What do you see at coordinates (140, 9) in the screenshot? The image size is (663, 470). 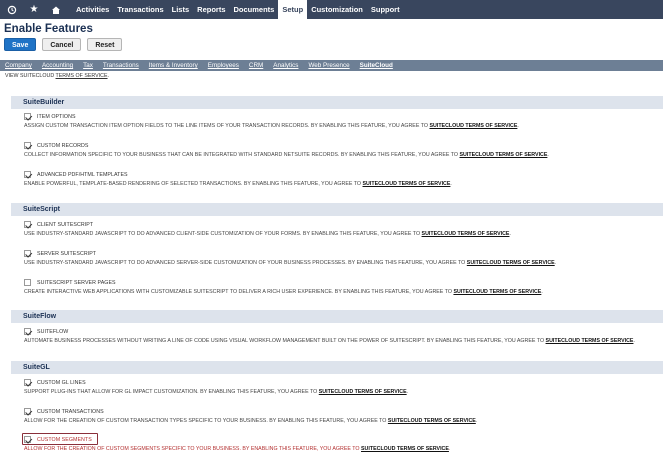 I see `nav-transactions: Transactions` at bounding box center [140, 9].